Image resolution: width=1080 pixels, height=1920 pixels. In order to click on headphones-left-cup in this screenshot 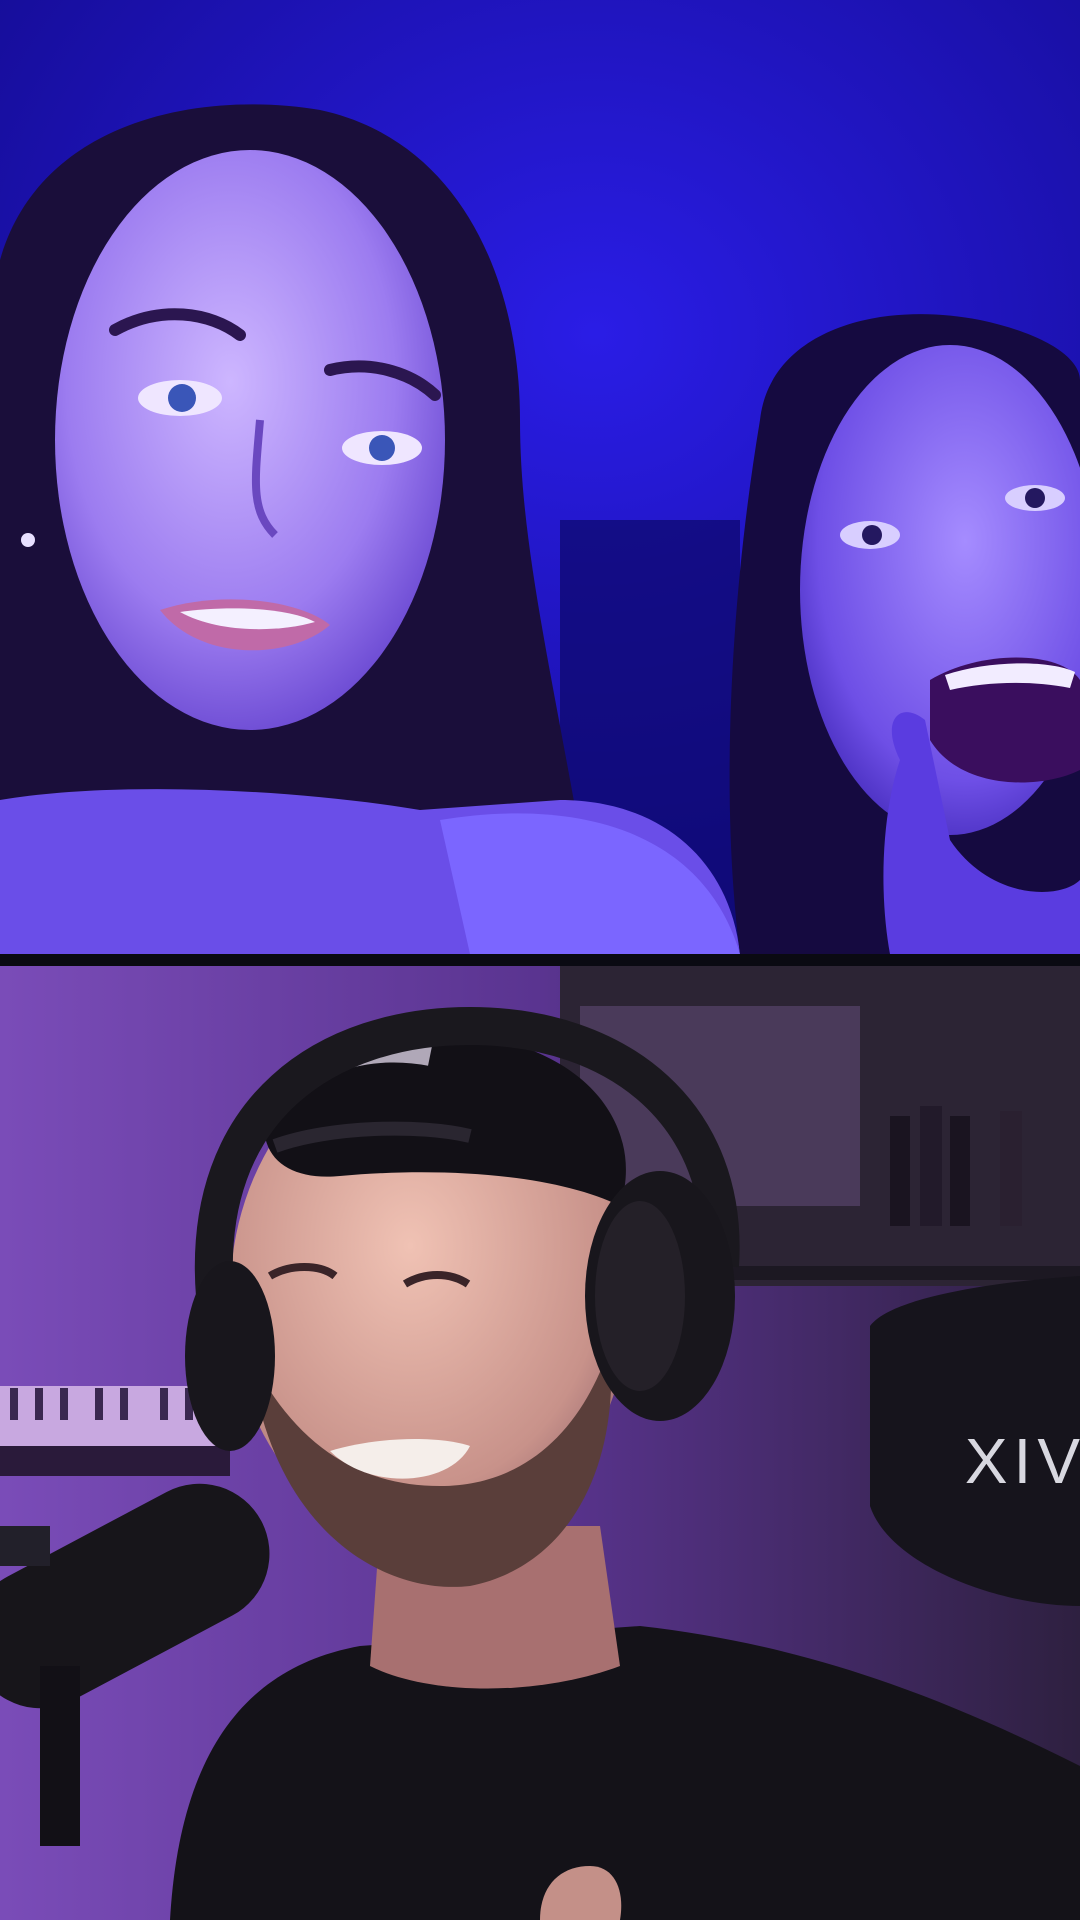, I will do `click(230, 1356)`.